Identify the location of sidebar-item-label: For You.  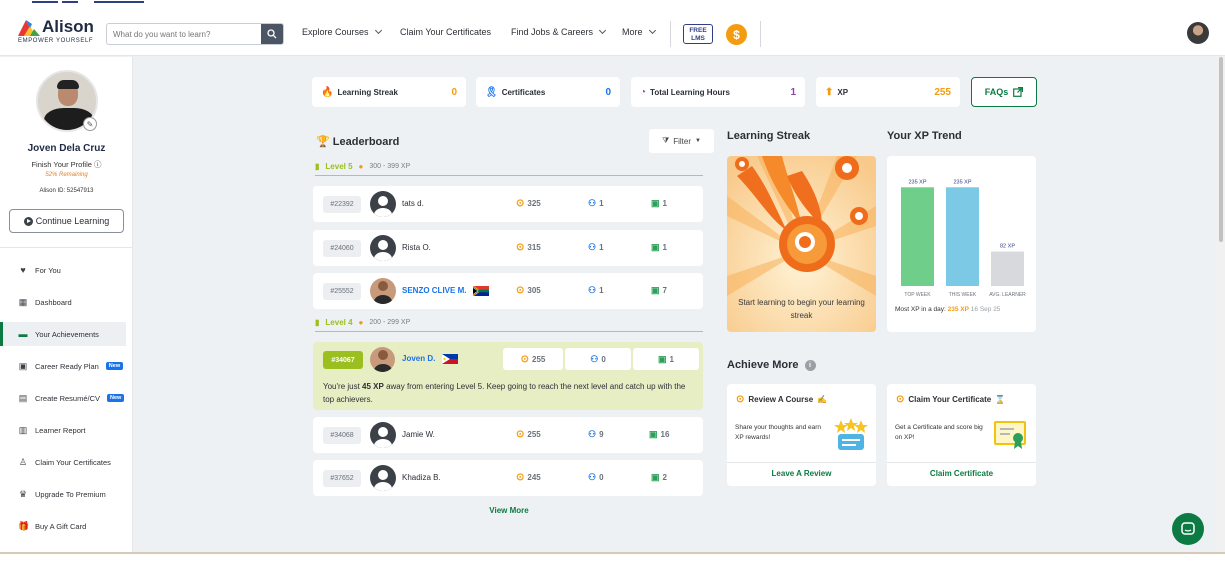
(48, 270).